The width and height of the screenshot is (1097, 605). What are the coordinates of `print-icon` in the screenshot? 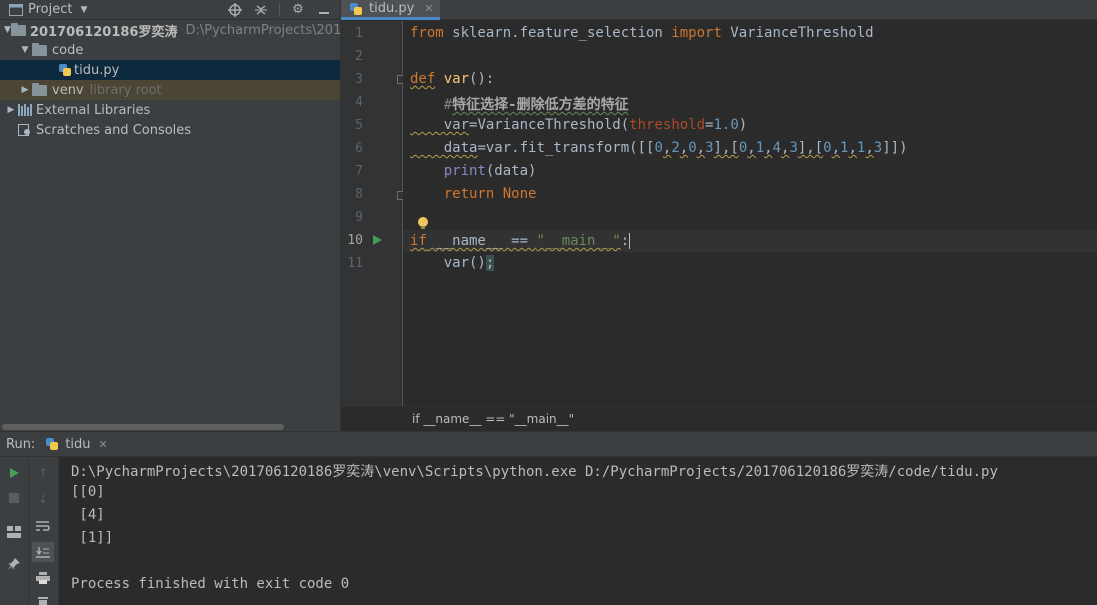 It's located at (43, 578).